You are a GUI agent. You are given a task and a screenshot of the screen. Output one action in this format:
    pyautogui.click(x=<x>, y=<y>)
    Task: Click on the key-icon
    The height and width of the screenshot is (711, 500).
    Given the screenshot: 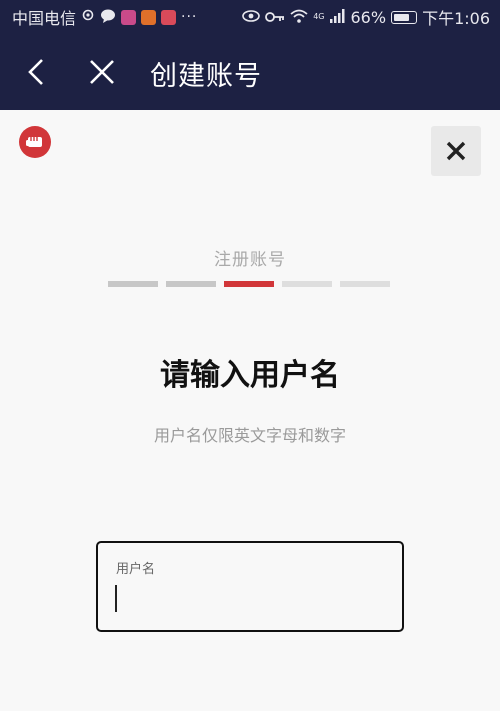 What is the action you would take?
    pyautogui.click(x=275, y=17)
    